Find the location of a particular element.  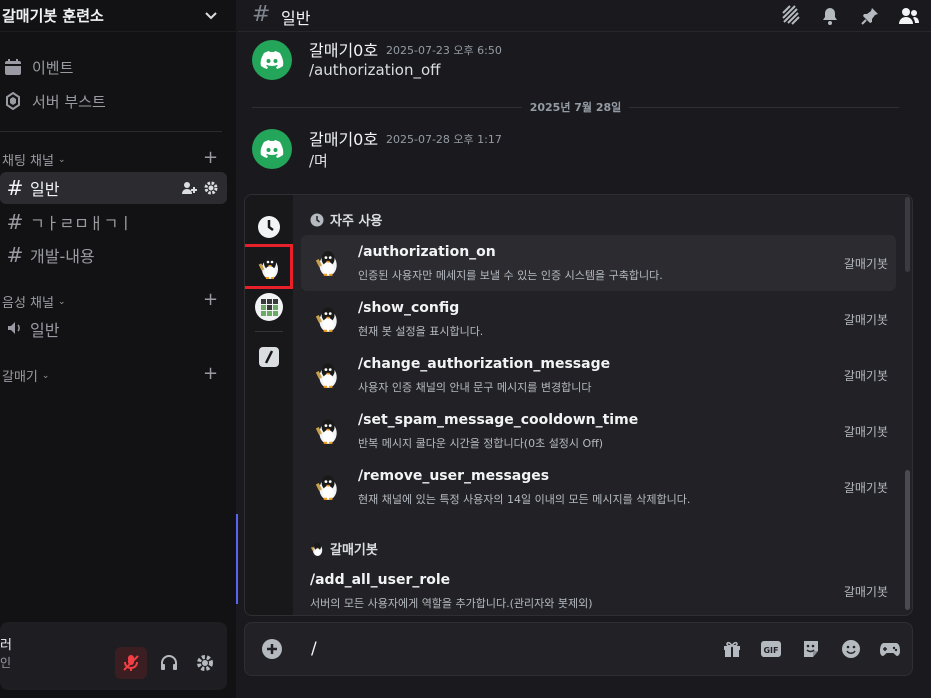

channel-title: 일반 is located at coordinates (296, 18).